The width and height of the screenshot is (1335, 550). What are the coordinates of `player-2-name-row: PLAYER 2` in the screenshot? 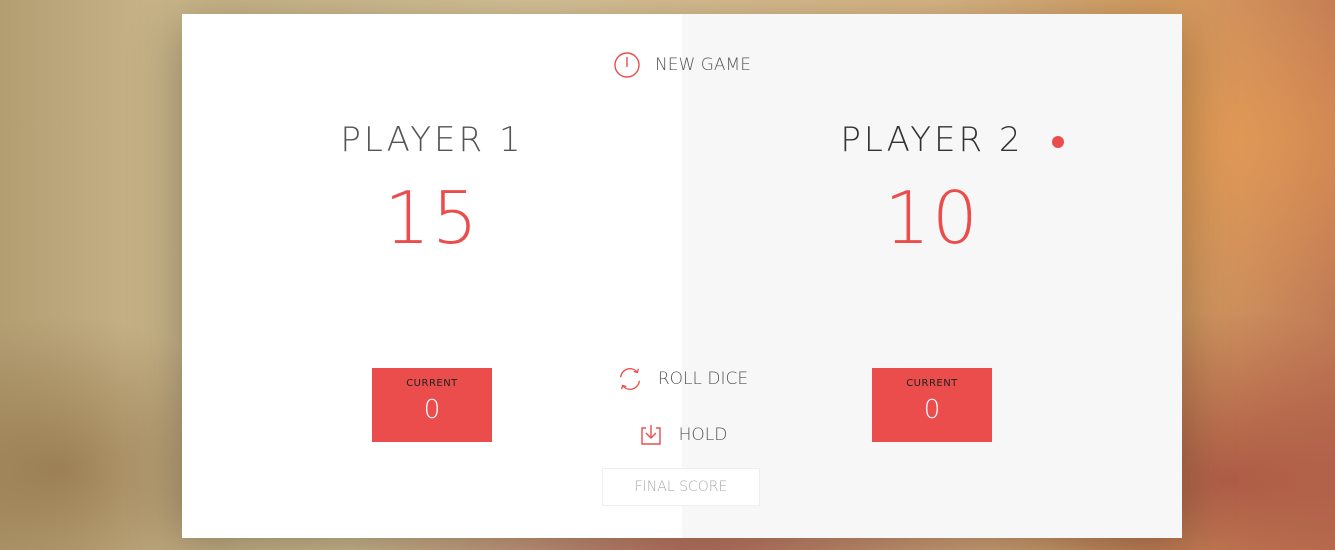 It's located at (932, 140).